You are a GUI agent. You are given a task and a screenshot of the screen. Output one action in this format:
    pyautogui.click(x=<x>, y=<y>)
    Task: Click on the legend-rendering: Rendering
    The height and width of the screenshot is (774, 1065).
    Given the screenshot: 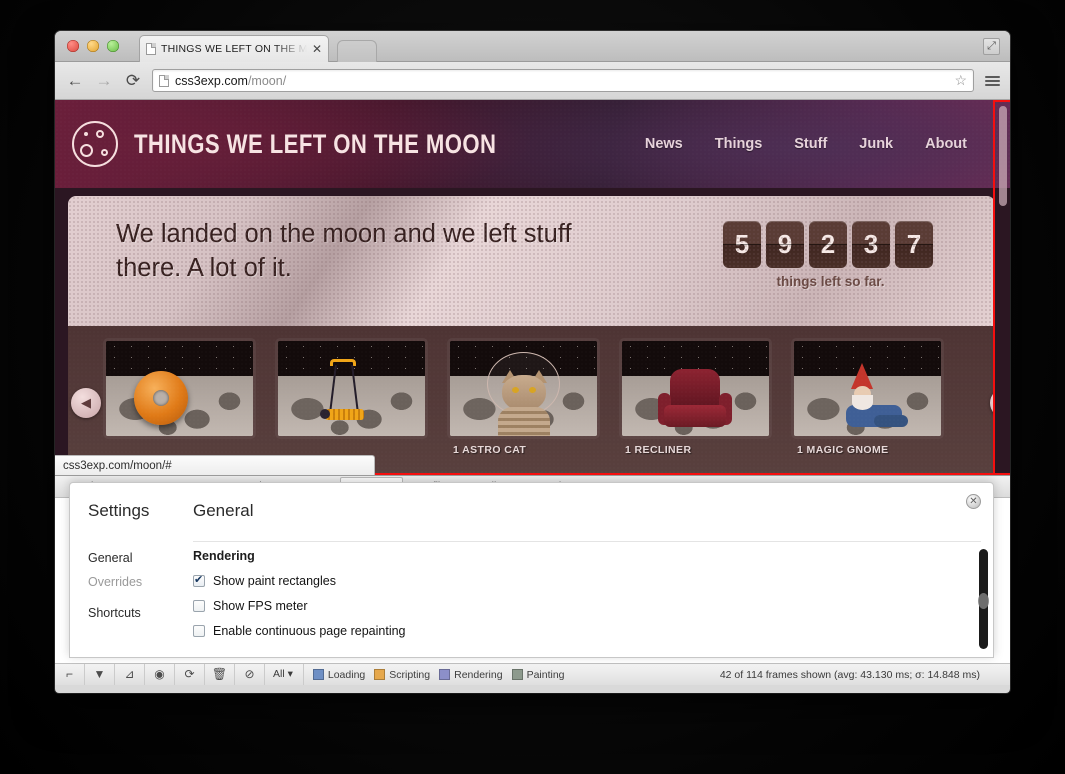 What is the action you would take?
    pyautogui.click(x=471, y=675)
    